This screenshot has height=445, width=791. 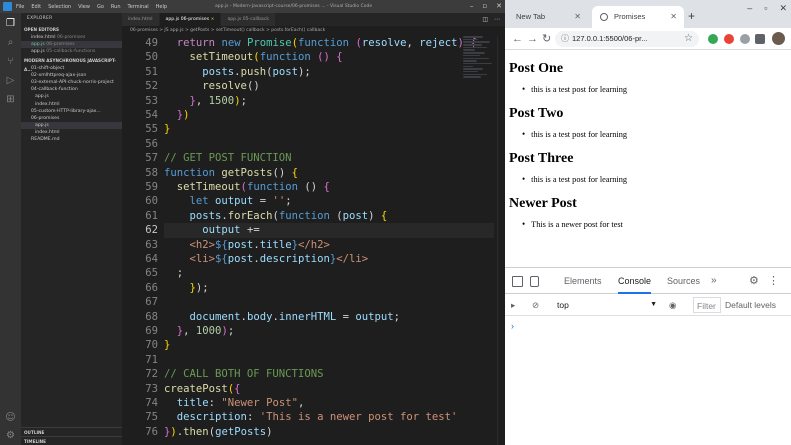 What do you see at coordinates (141, 19) in the screenshot?
I see `tab-index-html: index.html` at bounding box center [141, 19].